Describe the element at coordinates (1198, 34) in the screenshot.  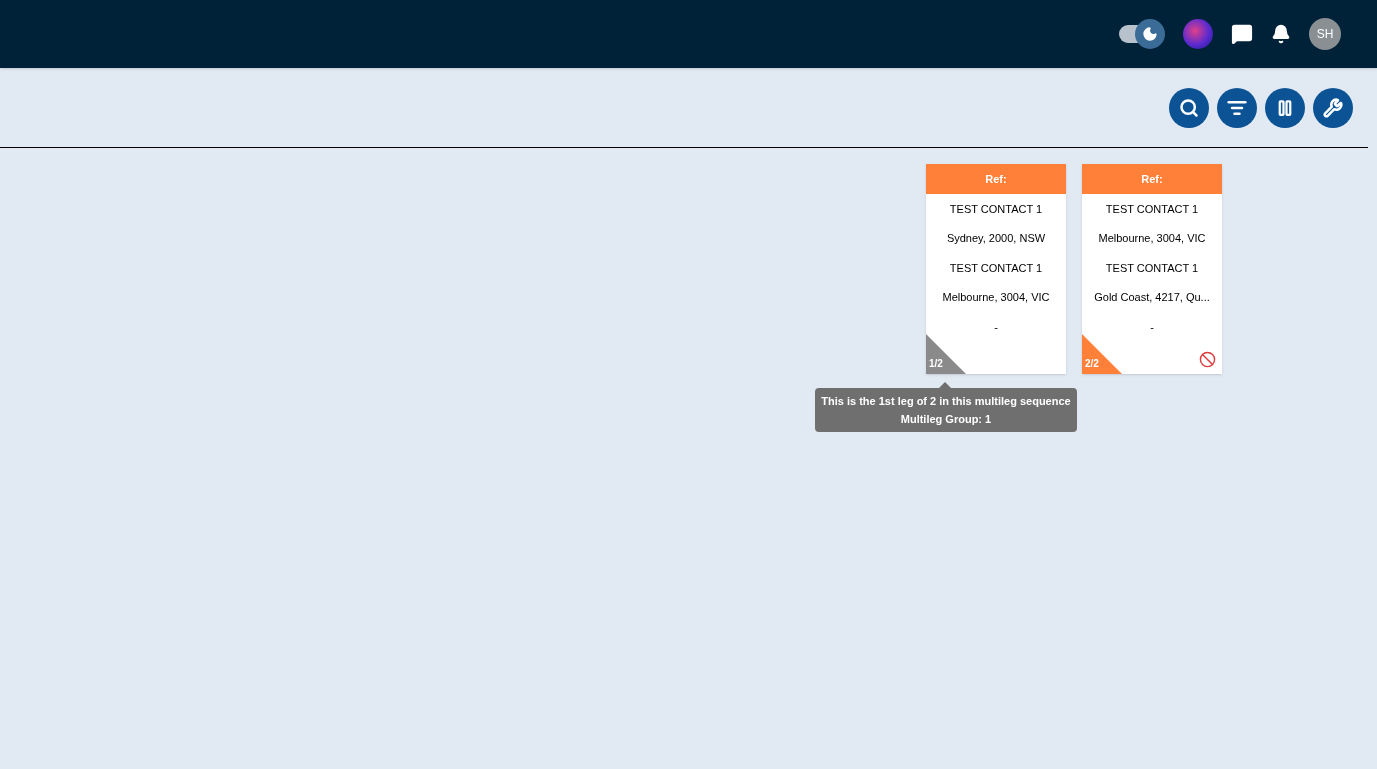
I see `orb-icon` at that location.